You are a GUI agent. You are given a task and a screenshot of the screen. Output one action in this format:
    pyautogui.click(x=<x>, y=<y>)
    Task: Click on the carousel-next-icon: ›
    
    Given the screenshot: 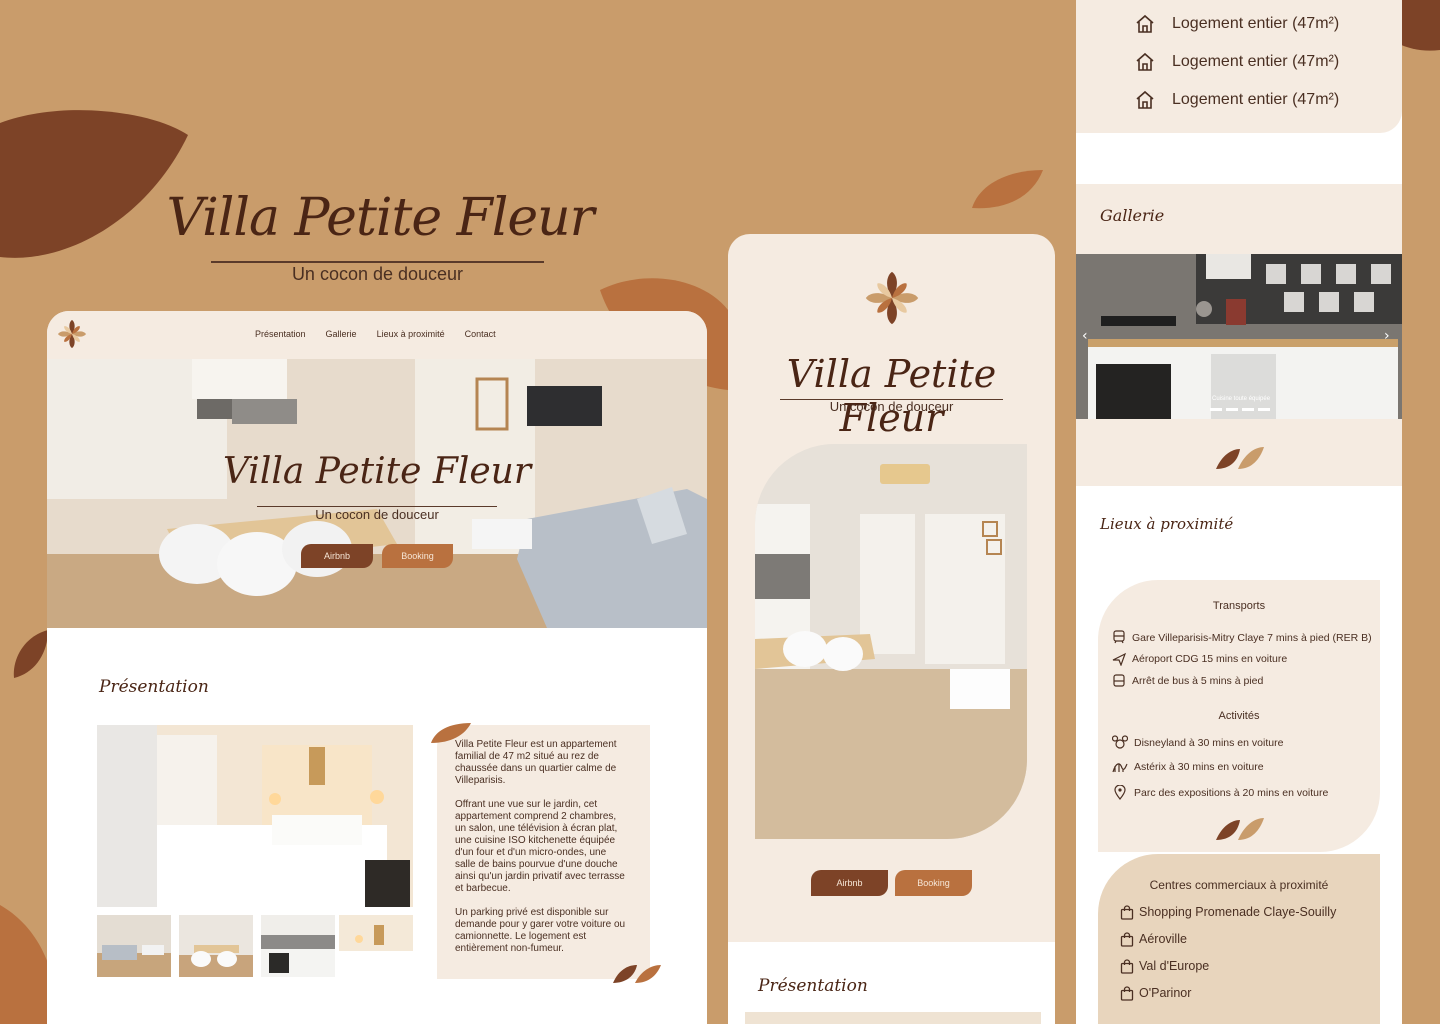 What is the action you would take?
    pyautogui.click(x=1387, y=336)
    